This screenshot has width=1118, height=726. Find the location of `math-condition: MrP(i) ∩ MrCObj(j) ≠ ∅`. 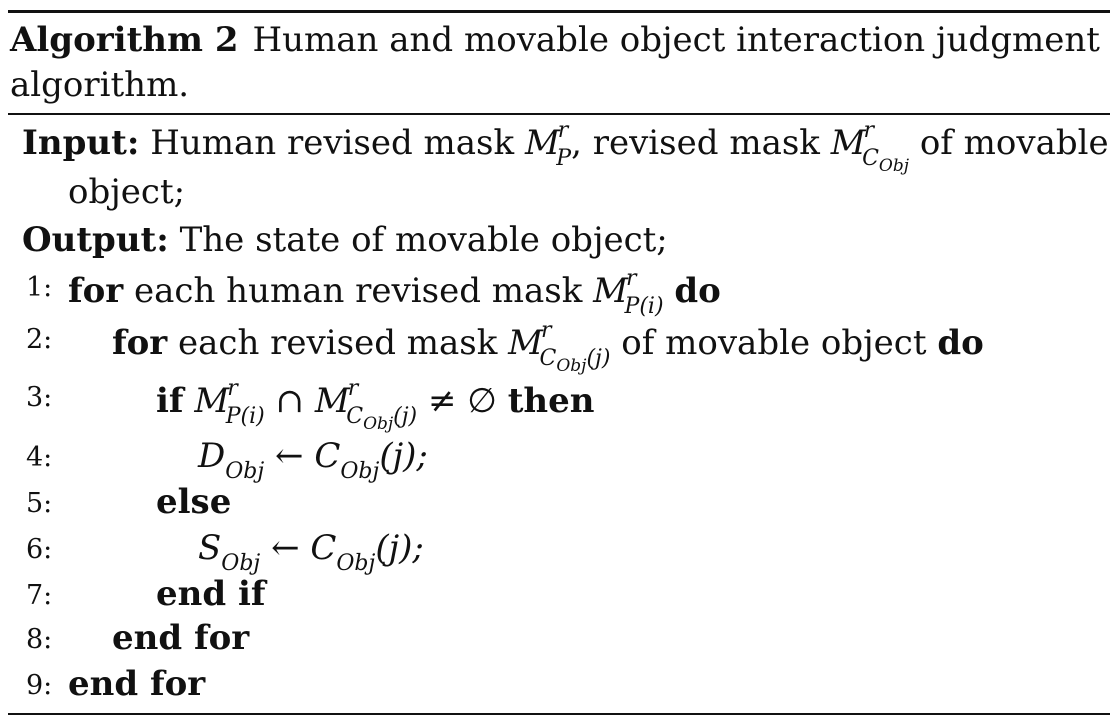

math-condition: MrP(i) ∩ MrCObj(j) ≠ ∅ is located at coordinates (345, 405).